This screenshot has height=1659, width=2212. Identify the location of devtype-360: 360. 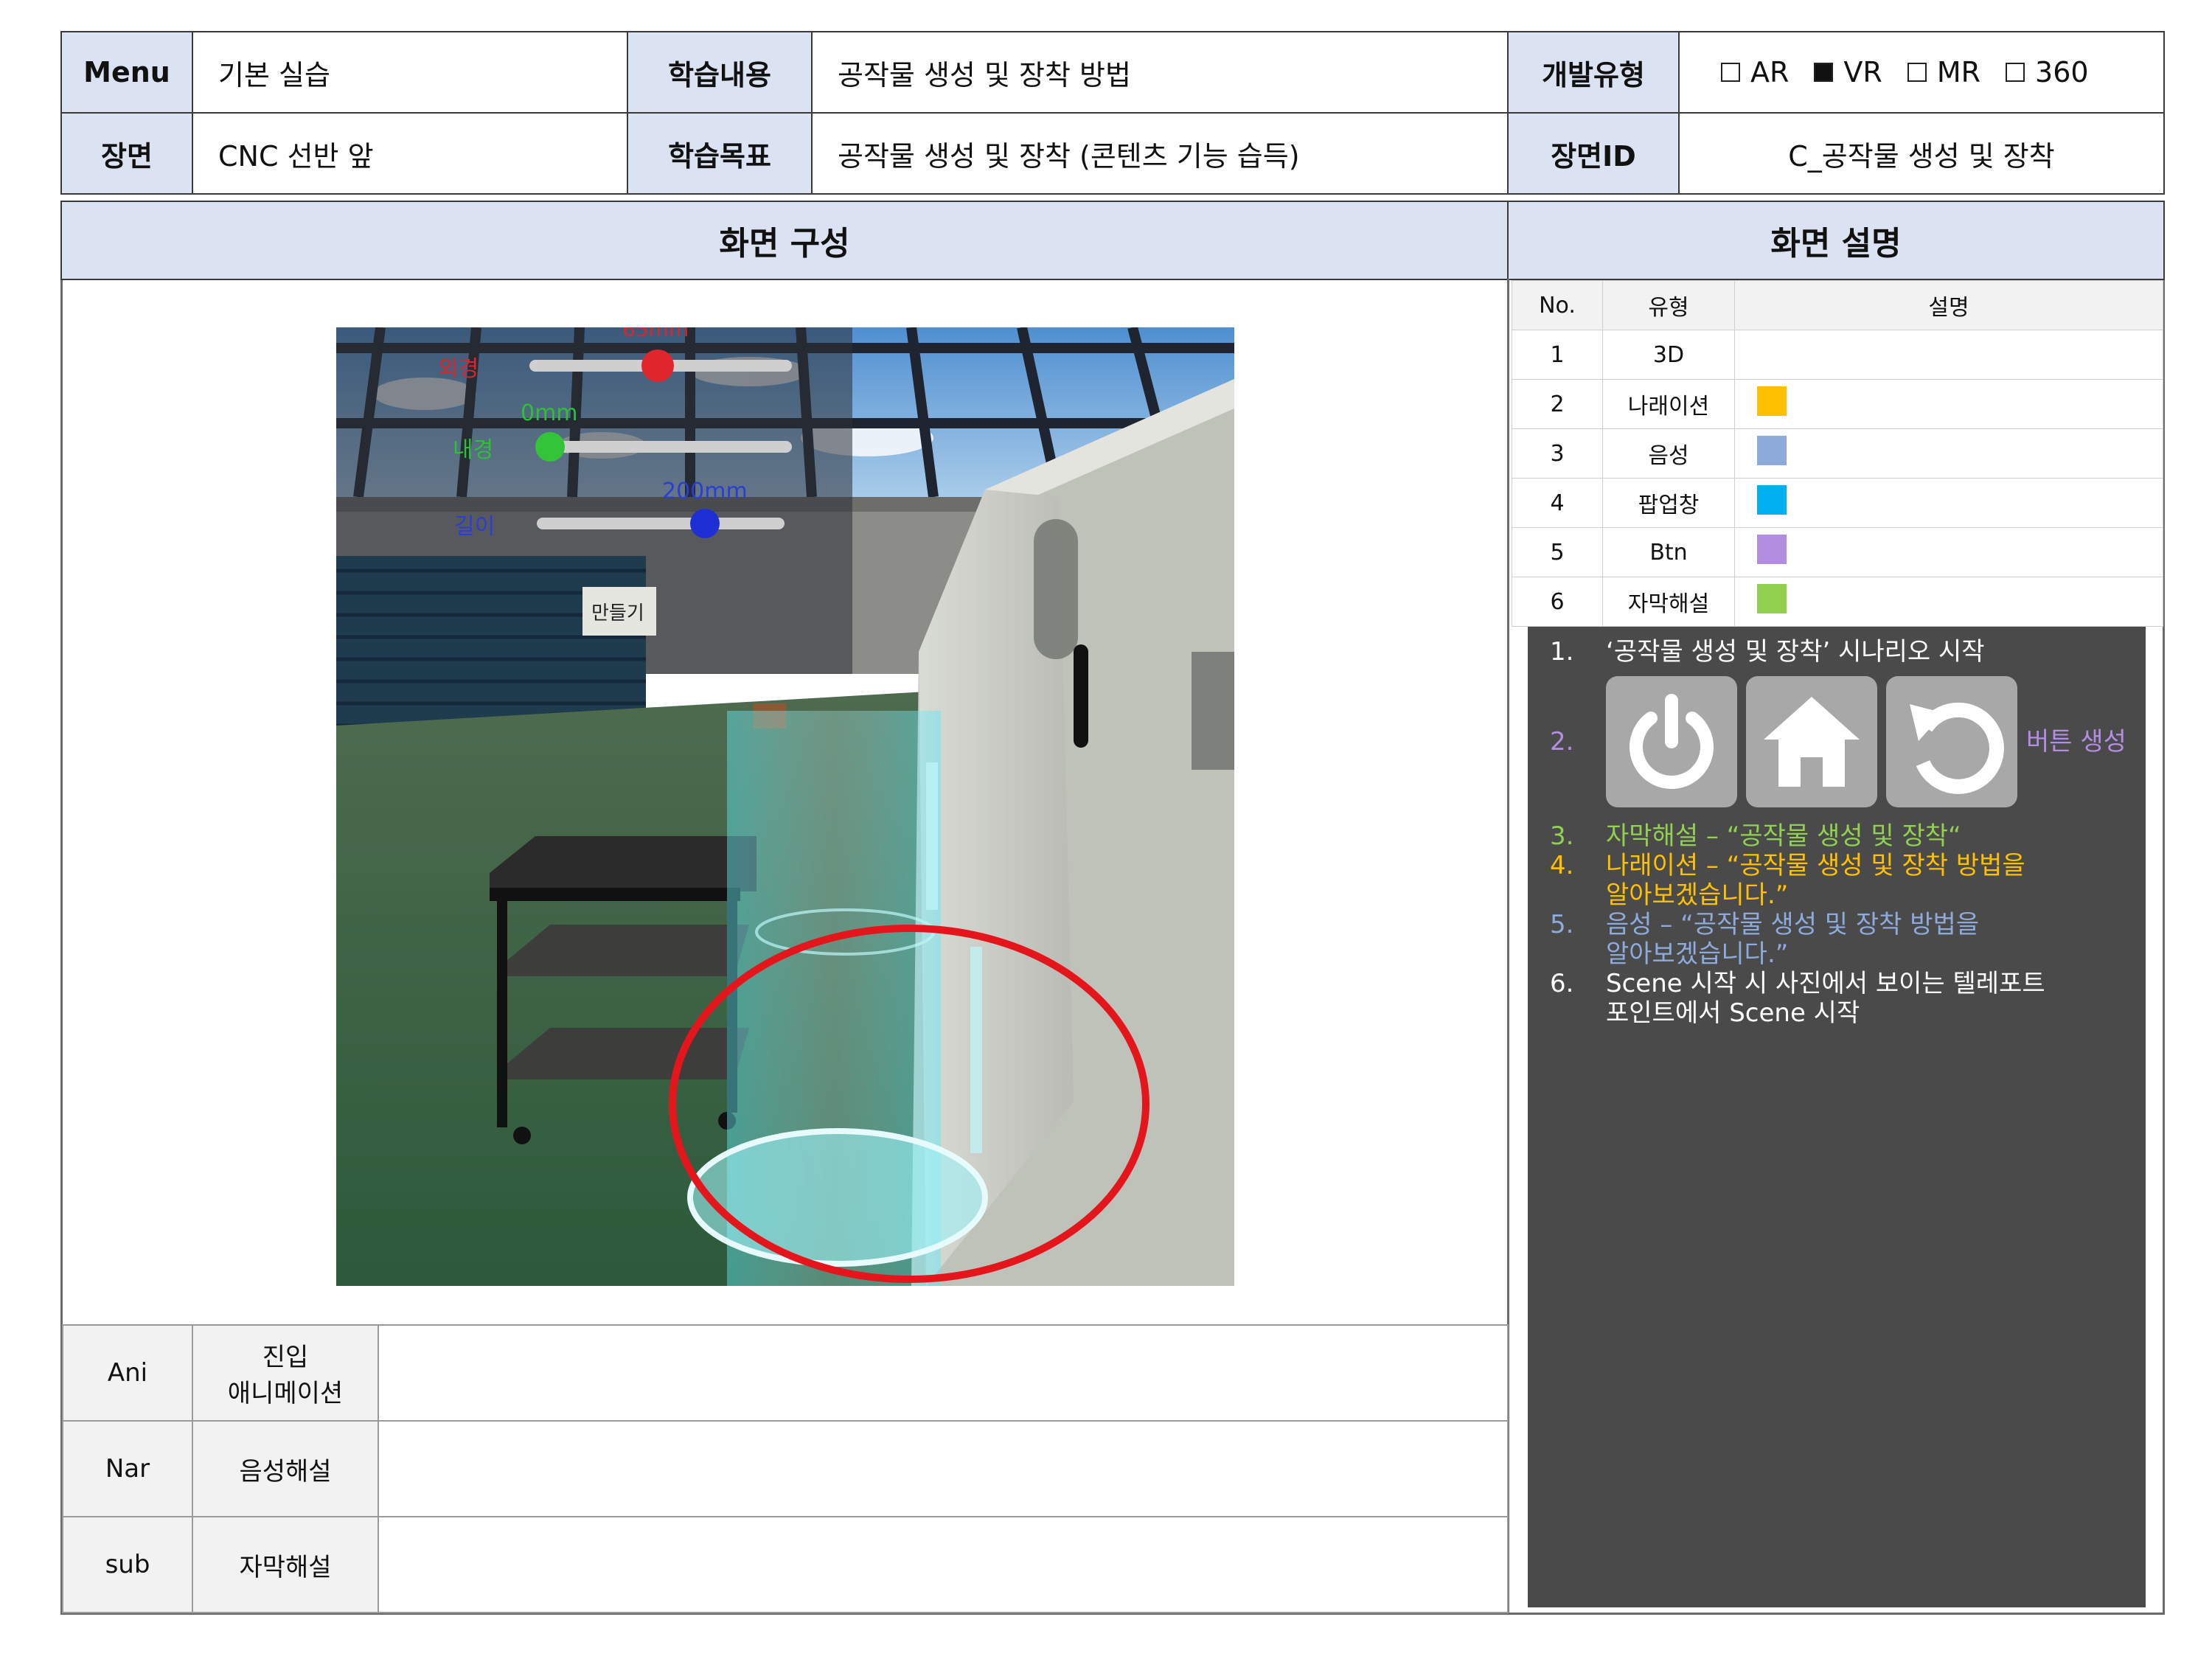
(2047, 72).